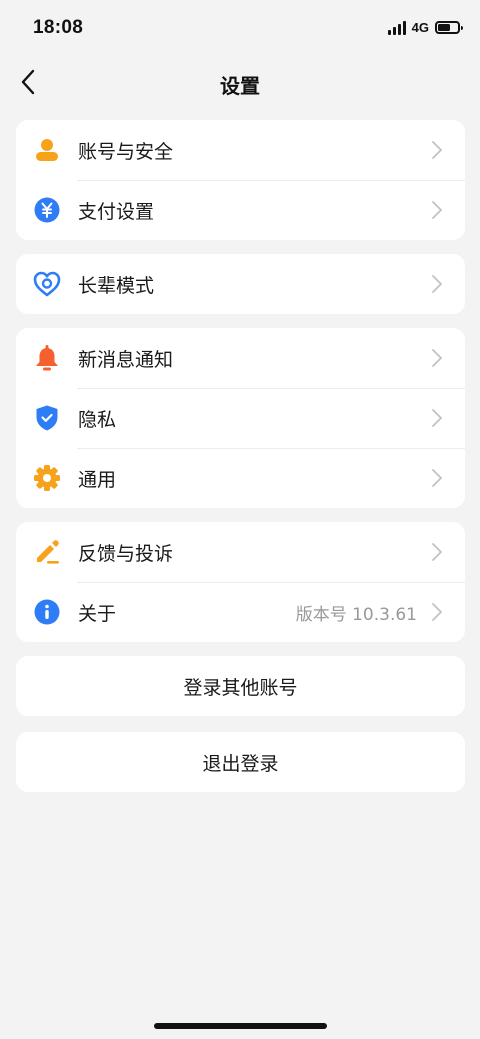 This screenshot has height=1039, width=480. I want to click on nav-bar: 设置, so click(240, 83).